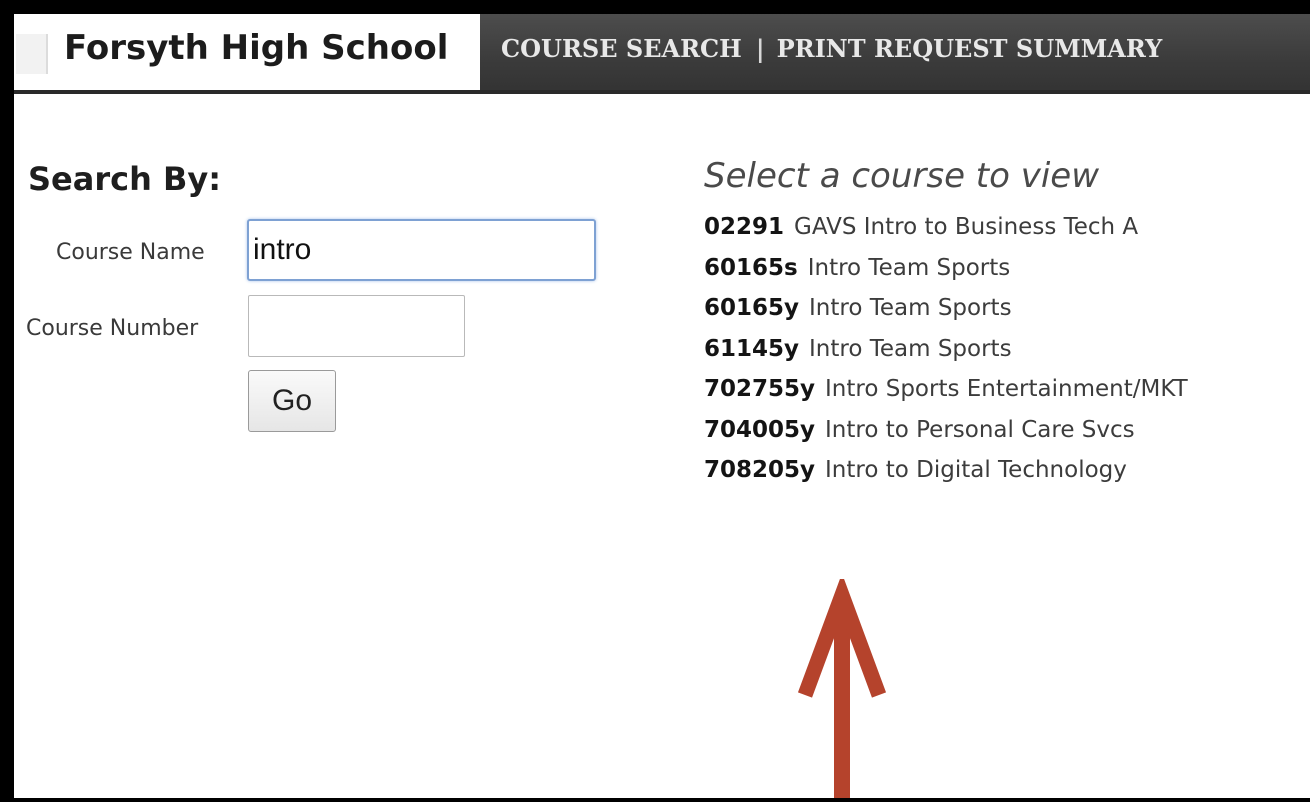 The width and height of the screenshot is (1310, 802). I want to click on course-number: 702755y, so click(760, 389).